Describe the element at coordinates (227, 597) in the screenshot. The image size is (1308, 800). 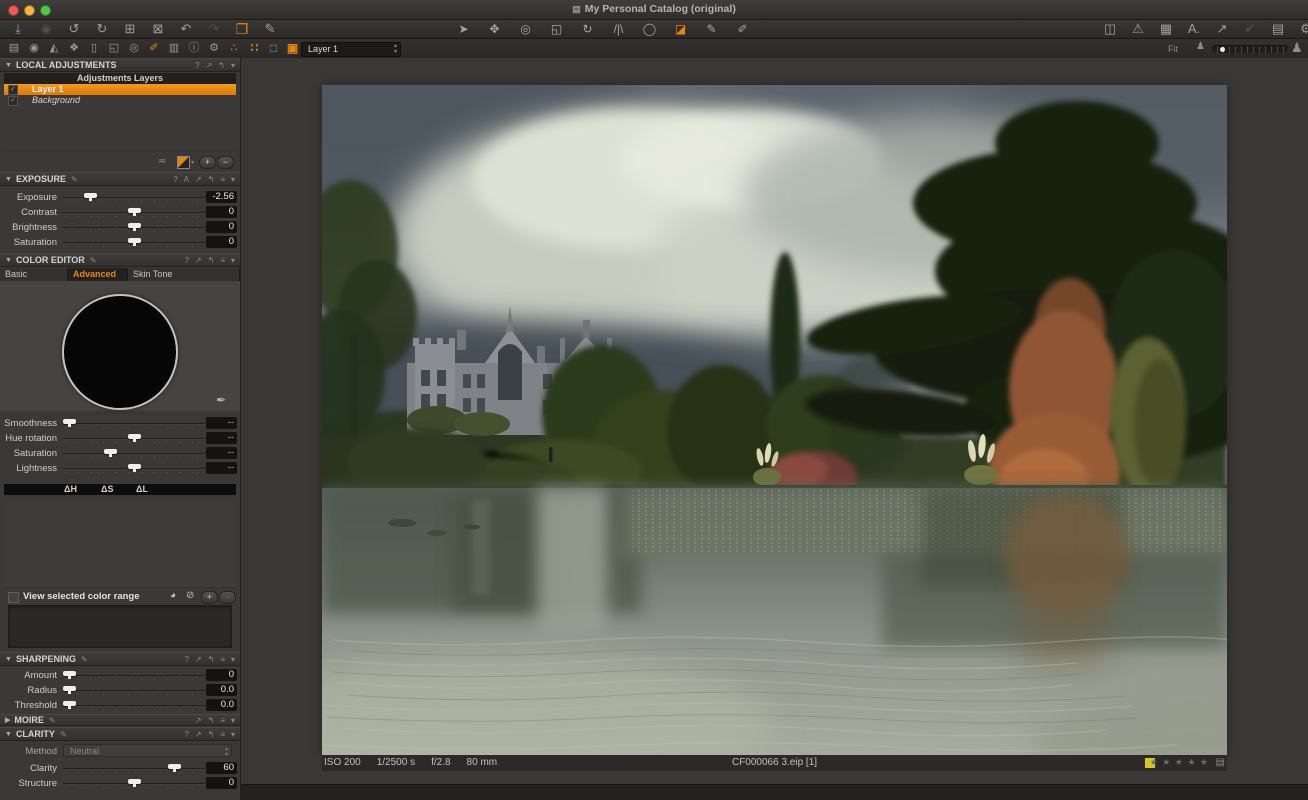
I see `remove-color-button: −` at that location.